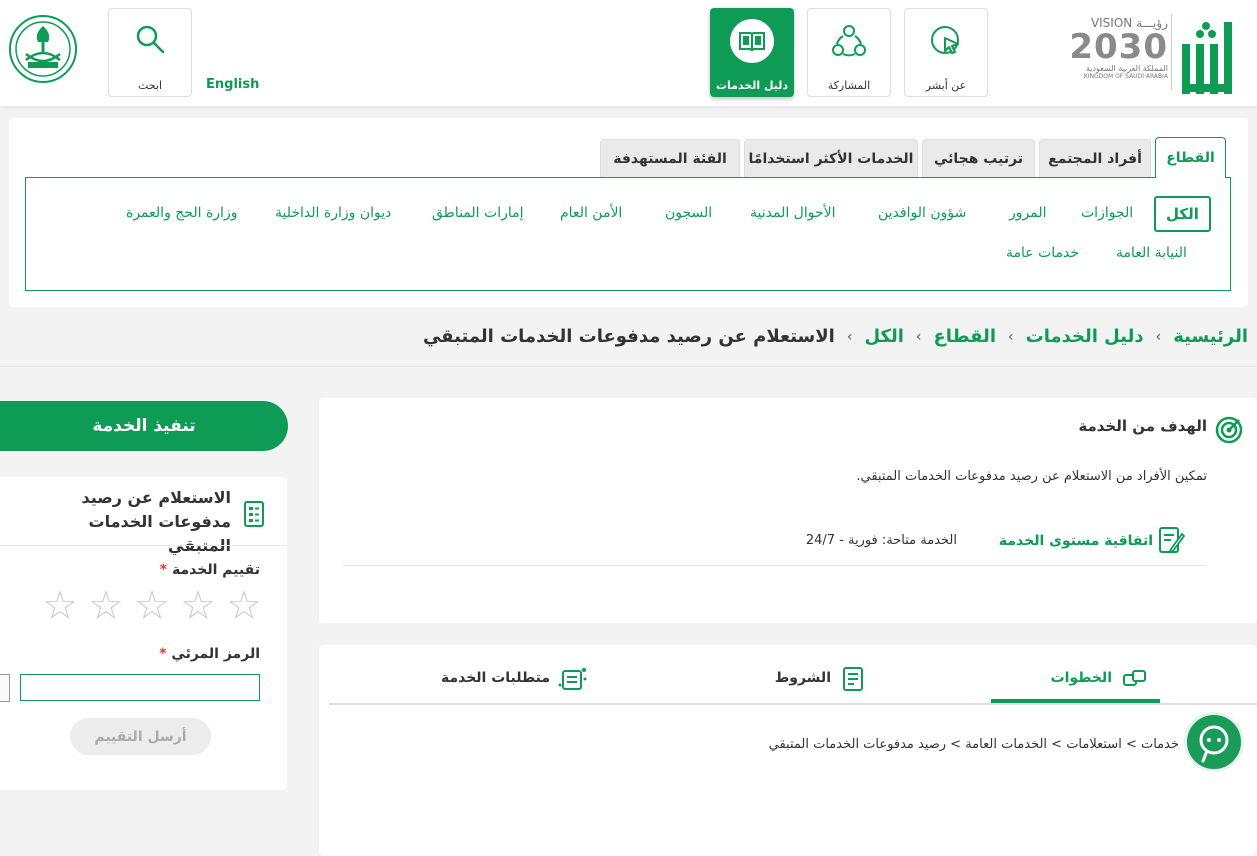  What do you see at coordinates (1107, 213) in the screenshot?
I see `sector-passports: الجوازات` at bounding box center [1107, 213].